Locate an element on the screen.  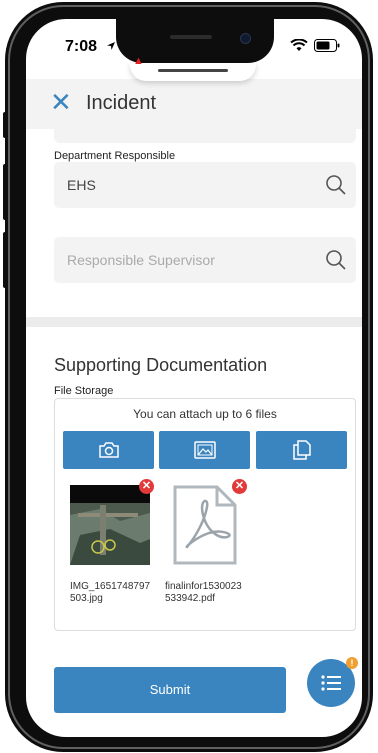
document-button is located at coordinates (301, 450).